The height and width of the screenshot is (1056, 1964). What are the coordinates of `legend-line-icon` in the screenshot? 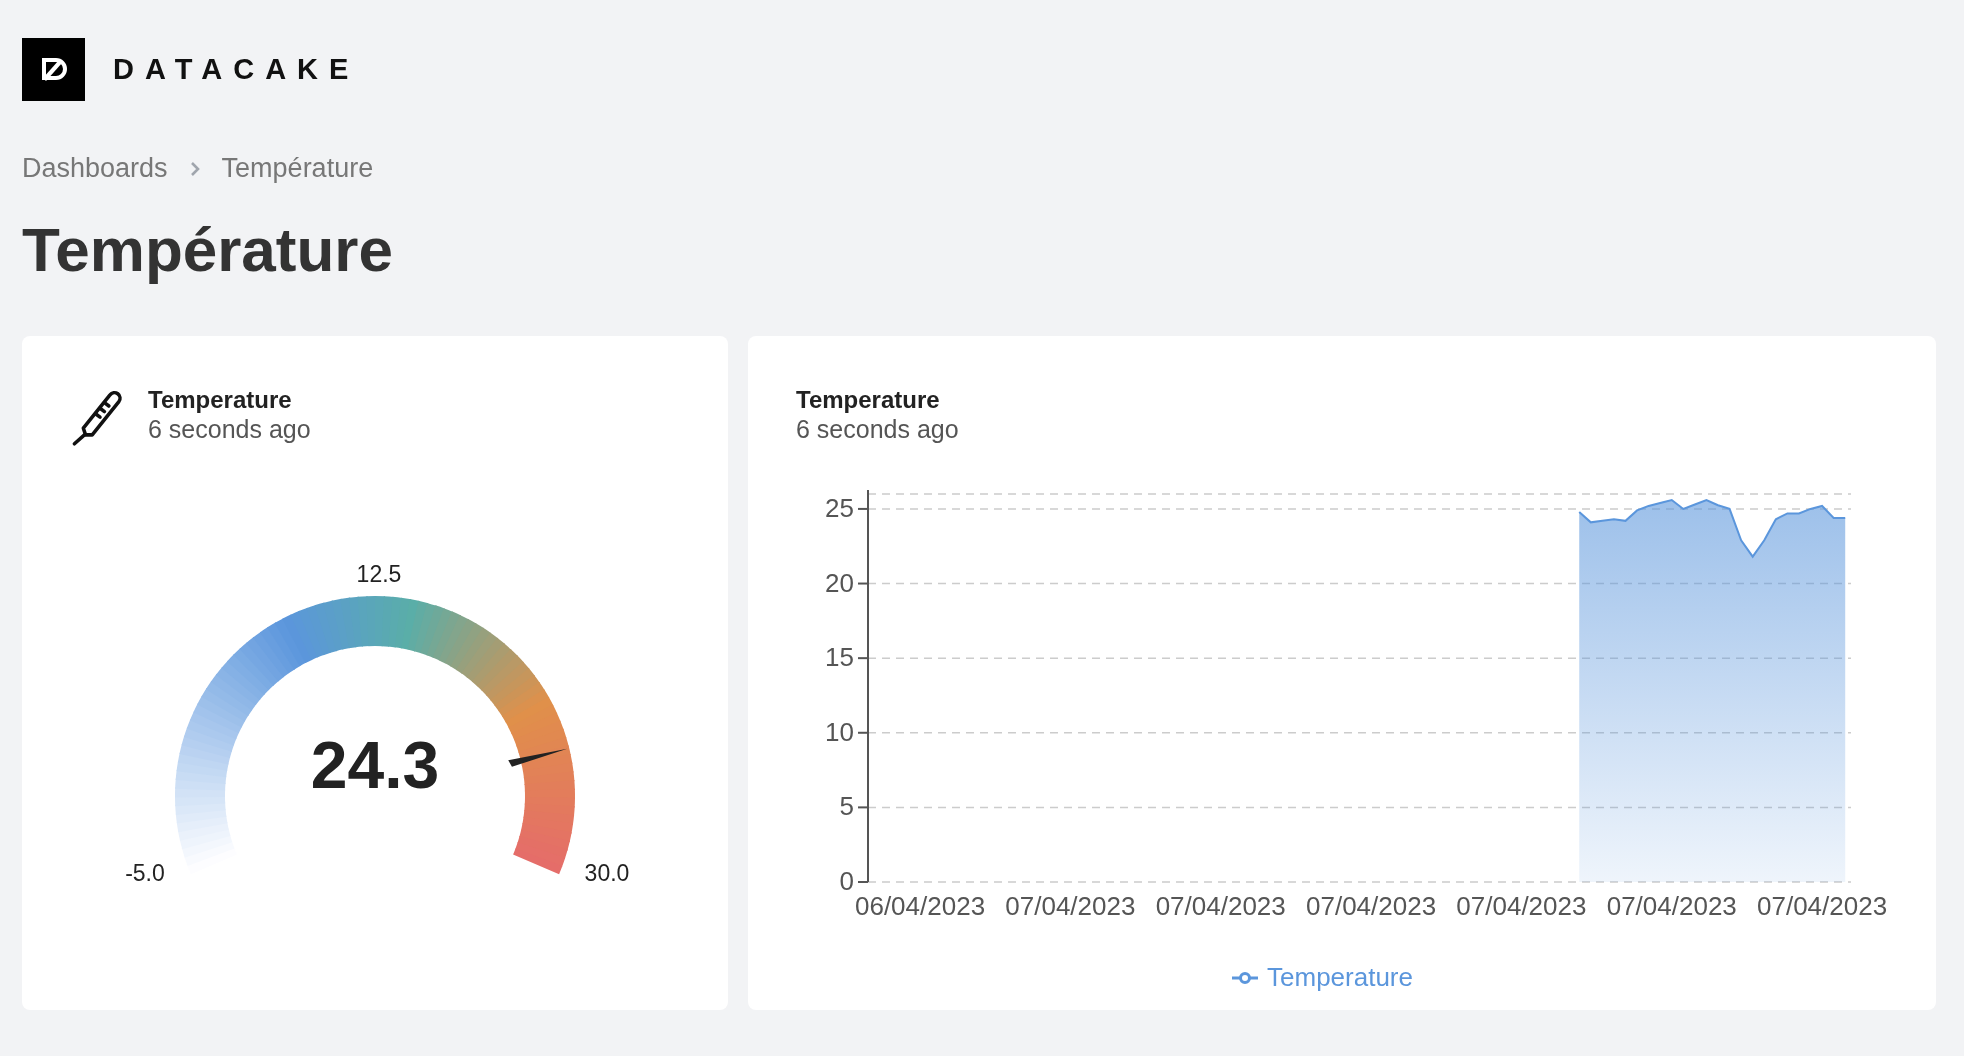 It's located at (1245, 977).